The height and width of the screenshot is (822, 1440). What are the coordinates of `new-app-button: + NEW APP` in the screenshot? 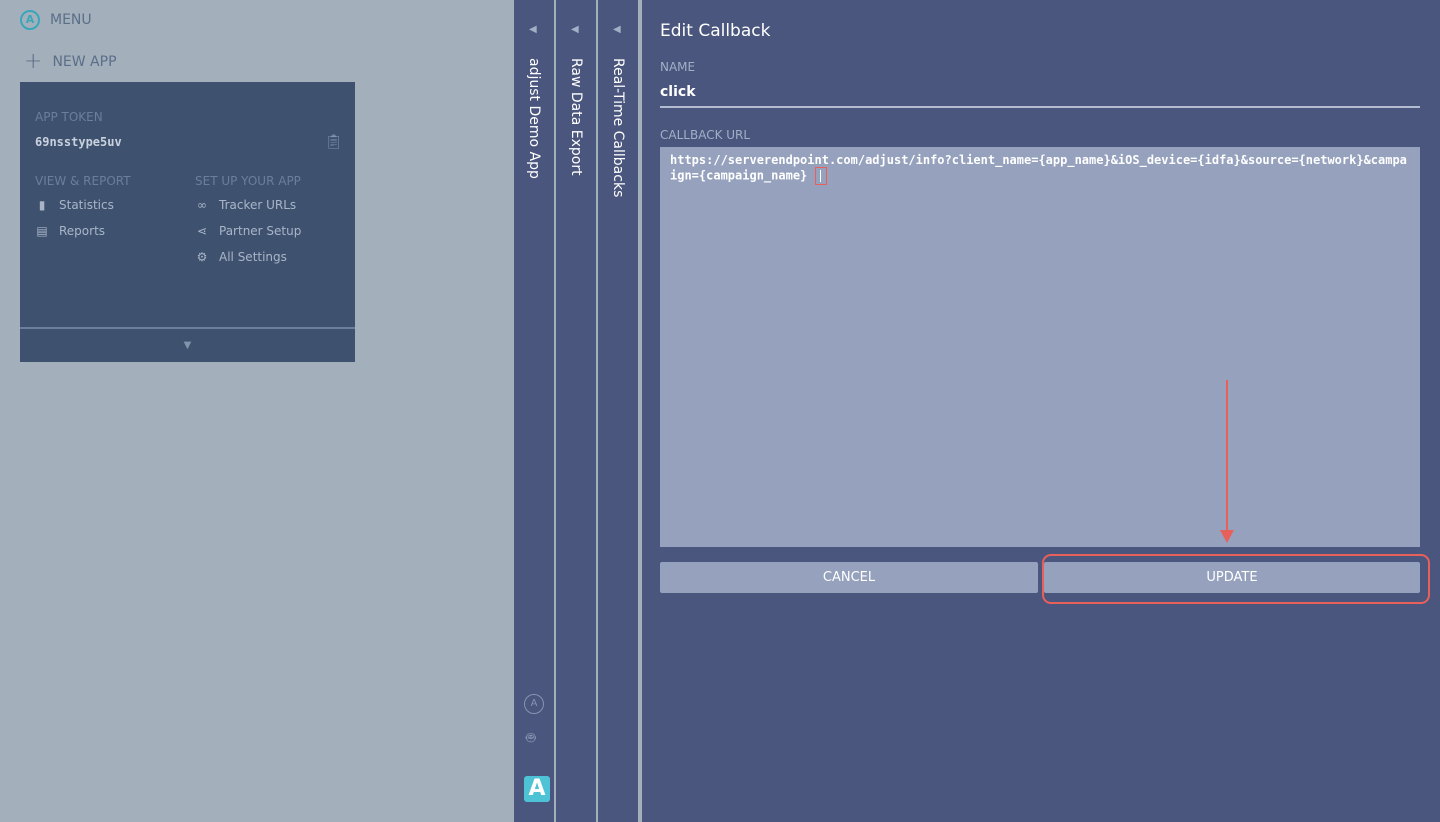 It's located at (70, 61).